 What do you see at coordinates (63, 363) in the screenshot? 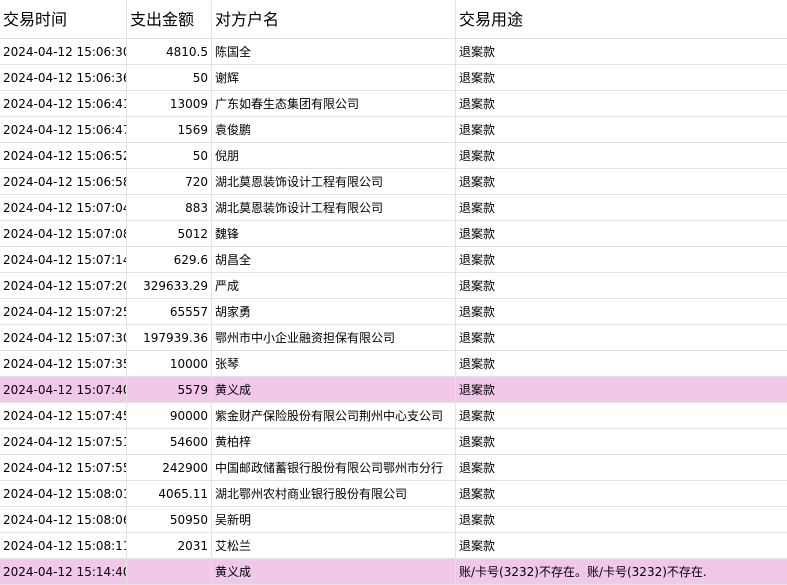
I see `cell-time: 2024-04-12 15:07:35` at bounding box center [63, 363].